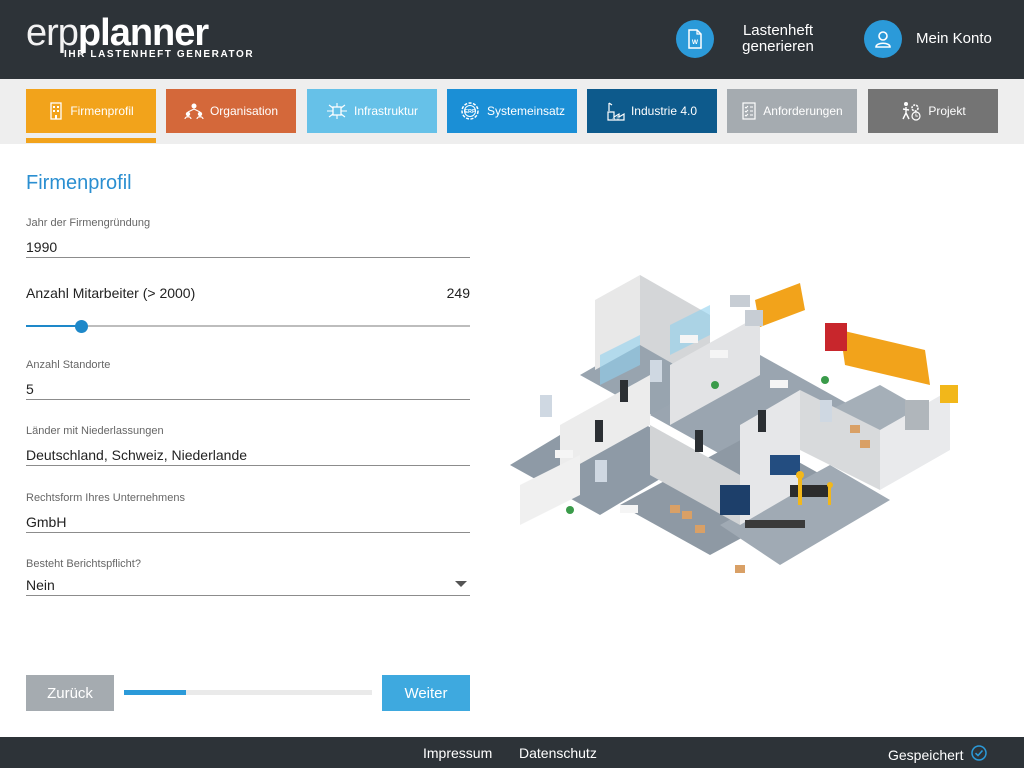 This screenshot has height=768, width=1024. Describe the element at coordinates (248, 248) in the screenshot. I see `founding-year-input: 1990` at that location.